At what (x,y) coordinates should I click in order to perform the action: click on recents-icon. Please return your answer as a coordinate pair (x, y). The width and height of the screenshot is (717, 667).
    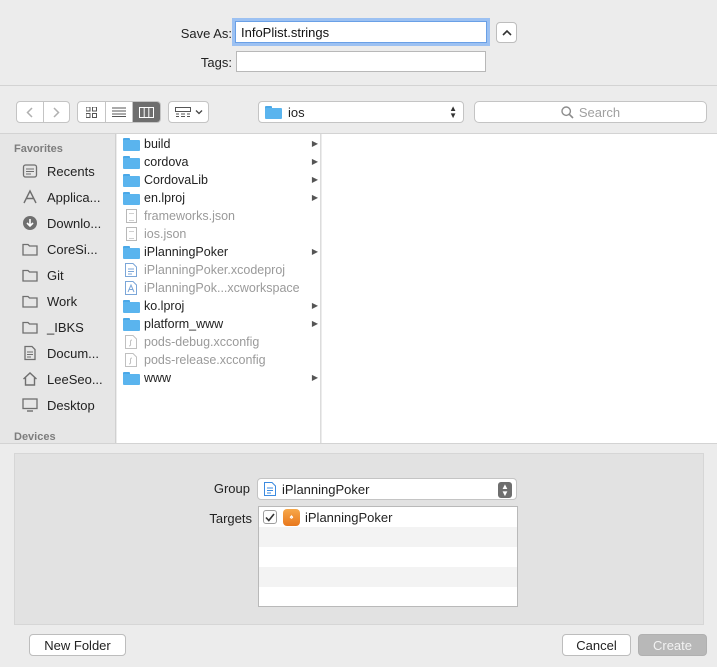
    Looking at the image, I should click on (30, 171).